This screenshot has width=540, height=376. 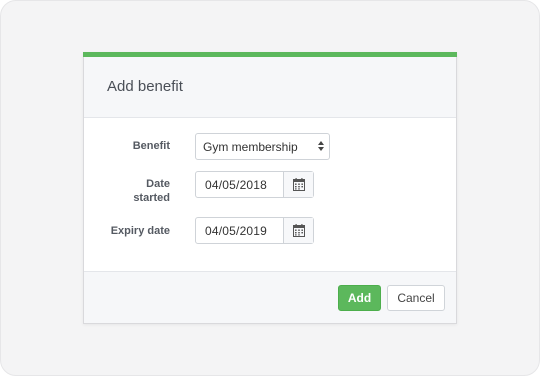 What do you see at coordinates (359, 298) in the screenshot?
I see `add-button: Add` at bounding box center [359, 298].